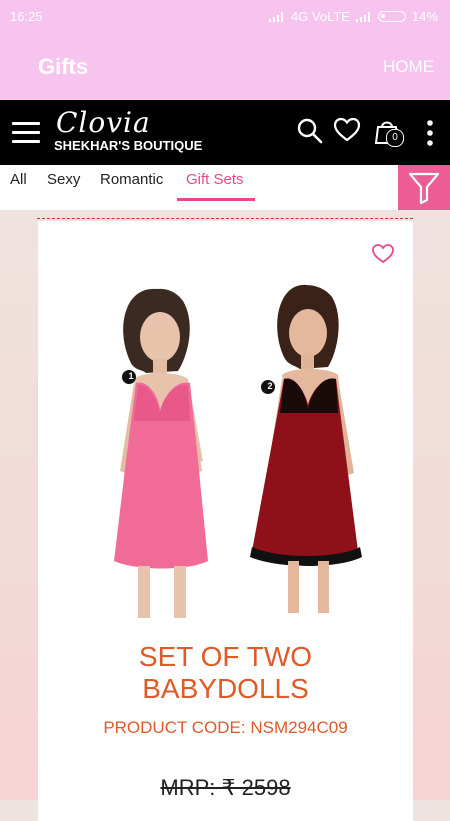 Image resolution: width=450 pixels, height=821 pixels. What do you see at coordinates (347, 130) in the screenshot?
I see `heart-icon` at bounding box center [347, 130].